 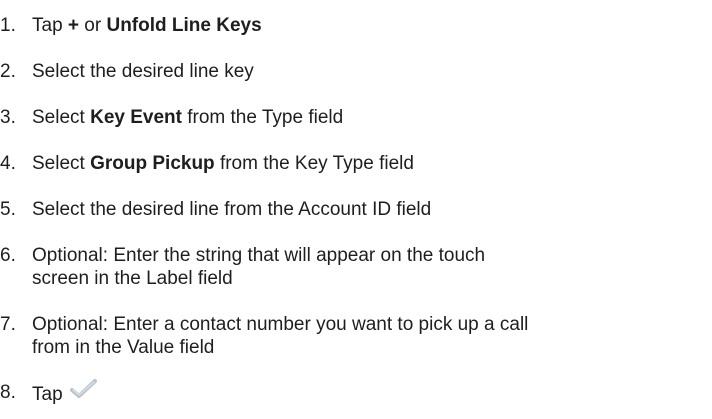 What do you see at coordinates (8, 209) in the screenshot?
I see `step-number: 5.` at bounding box center [8, 209].